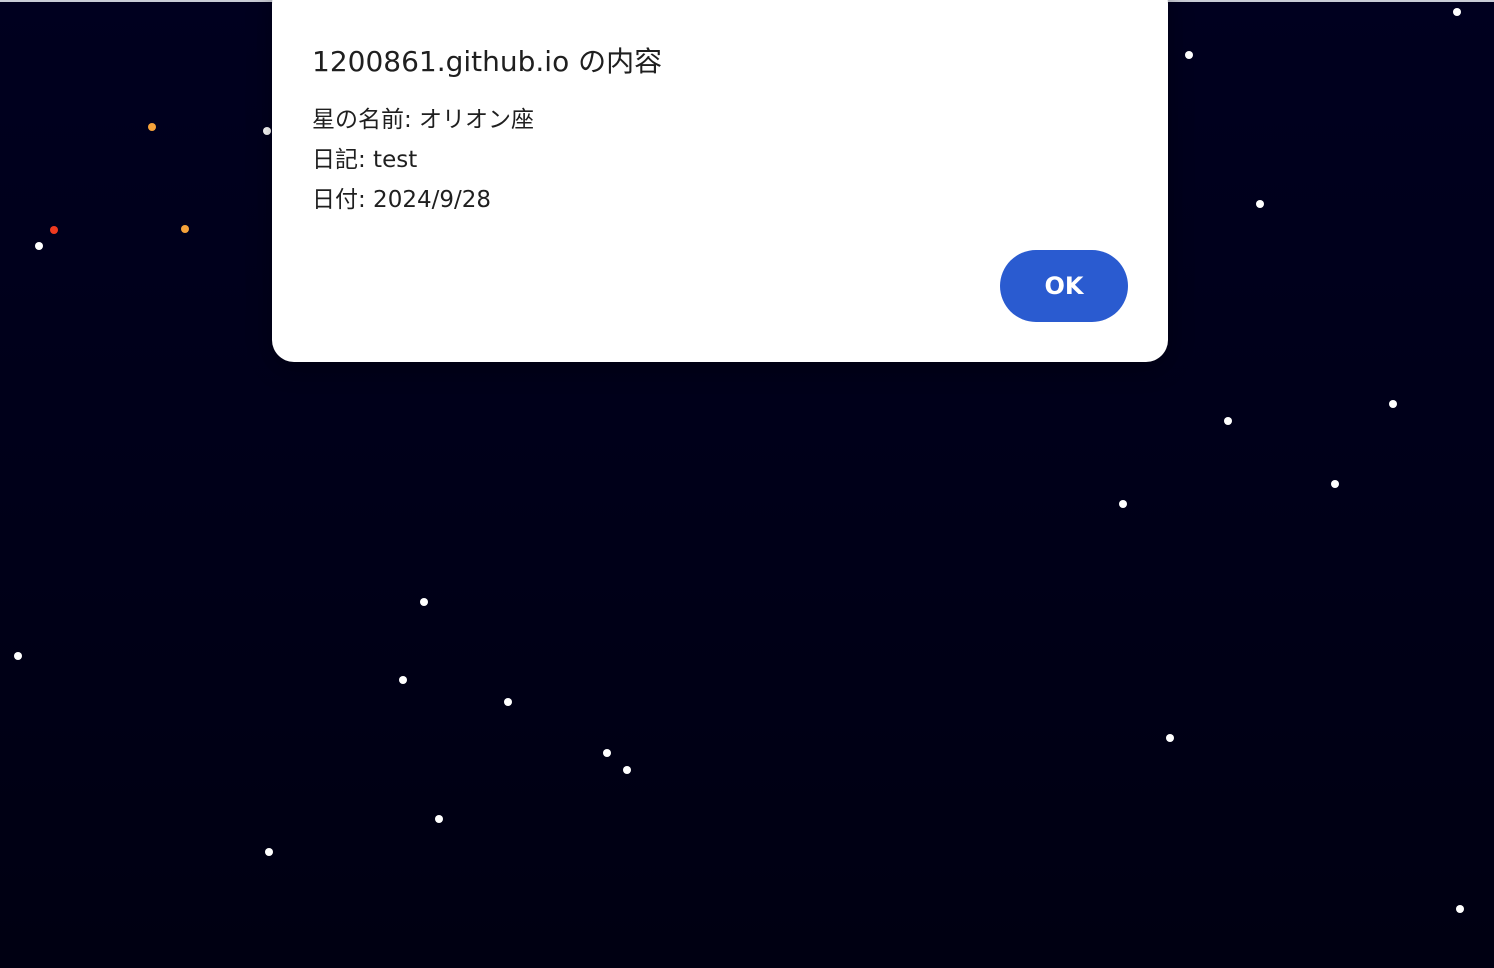 This screenshot has height=968, width=1494. What do you see at coordinates (365, 160) in the screenshot?
I see `diary-line: 日記: test` at bounding box center [365, 160].